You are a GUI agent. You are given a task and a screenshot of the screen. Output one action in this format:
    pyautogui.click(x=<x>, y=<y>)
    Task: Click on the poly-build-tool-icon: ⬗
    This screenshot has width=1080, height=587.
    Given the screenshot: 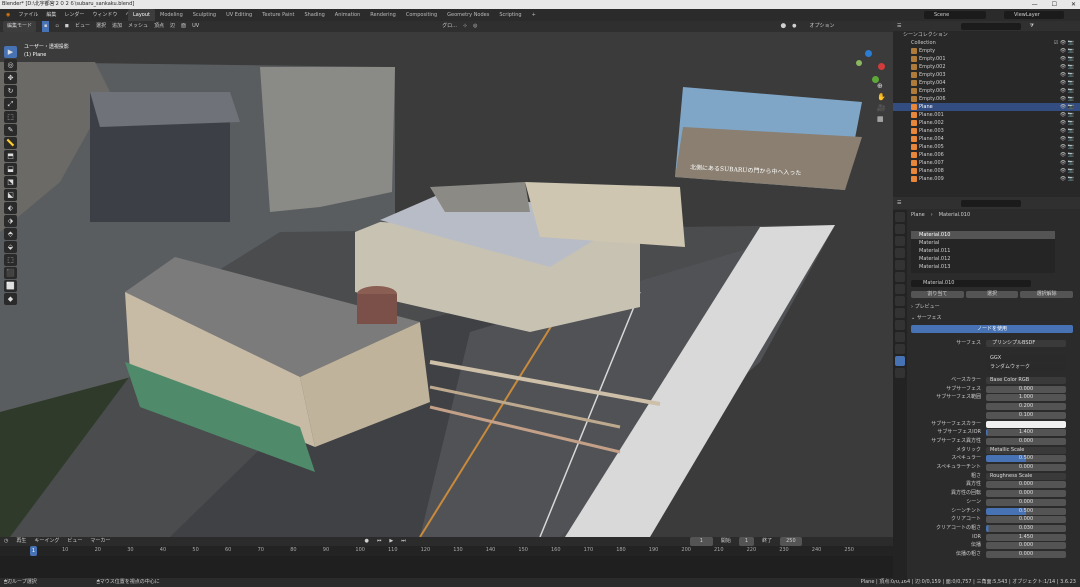 What is the action you would take?
    pyautogui.click(x=10, y=221)
    